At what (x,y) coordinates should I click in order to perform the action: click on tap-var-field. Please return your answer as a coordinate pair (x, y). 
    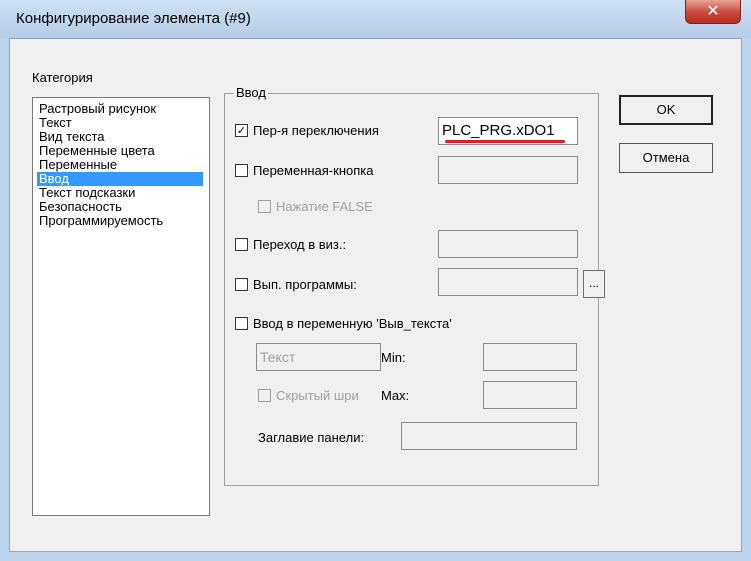
    Looking at the image, I should click on (508, 170).